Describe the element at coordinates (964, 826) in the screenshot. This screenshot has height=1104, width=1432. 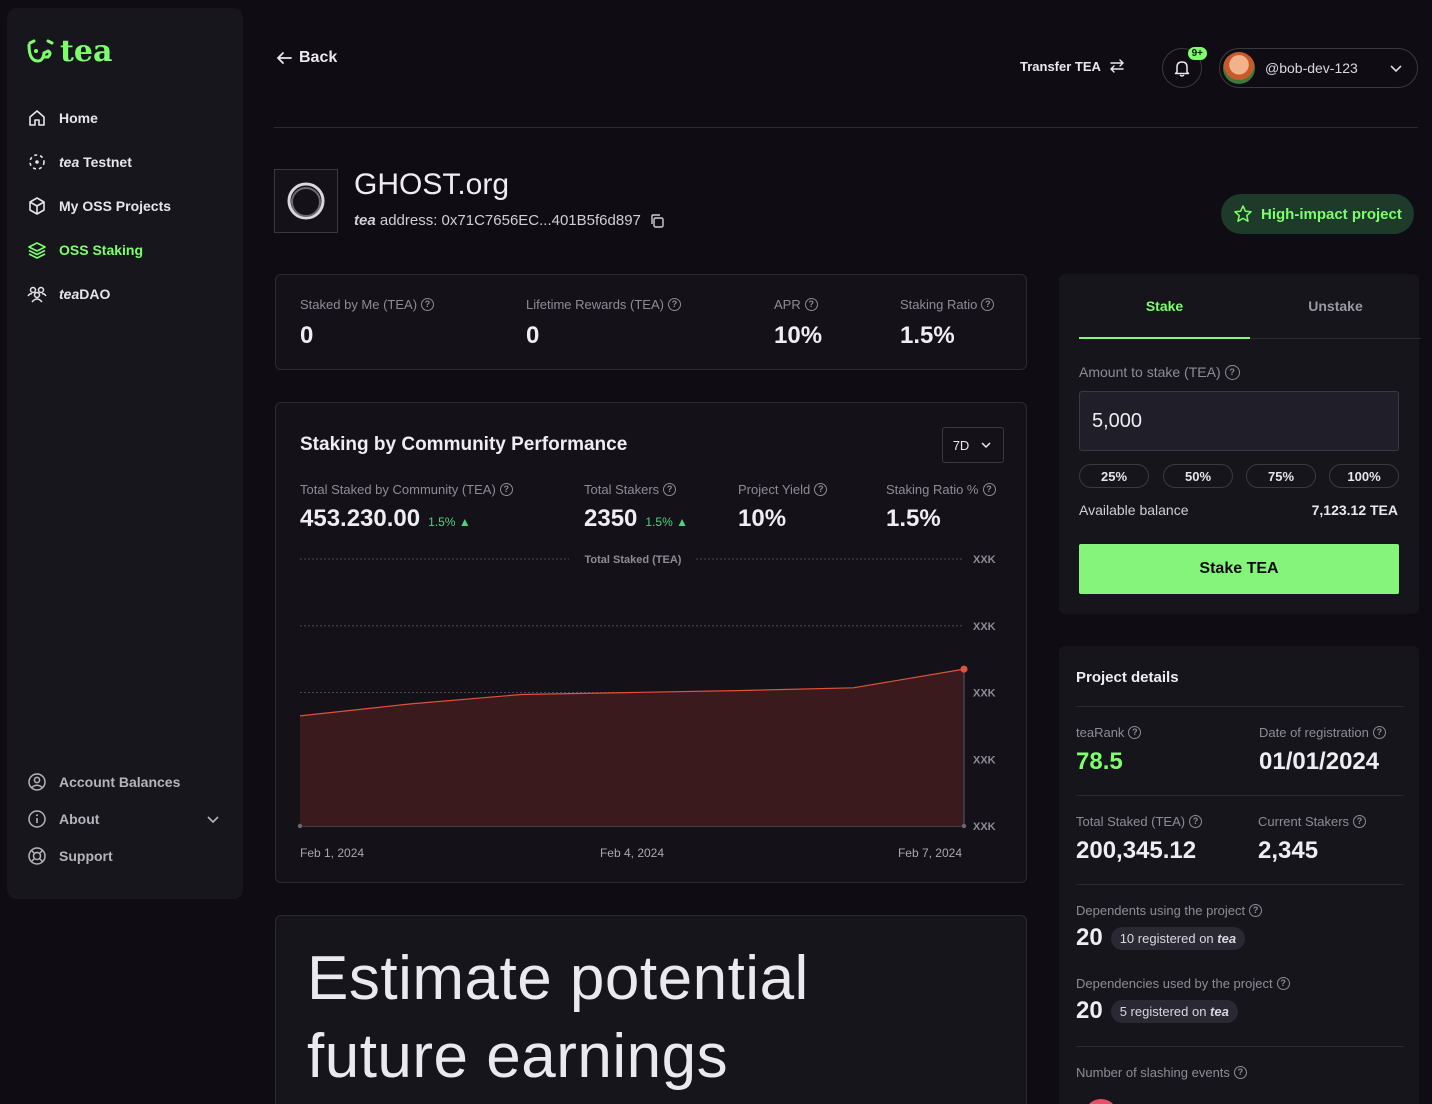
I see `axis-end-dot` at that location.